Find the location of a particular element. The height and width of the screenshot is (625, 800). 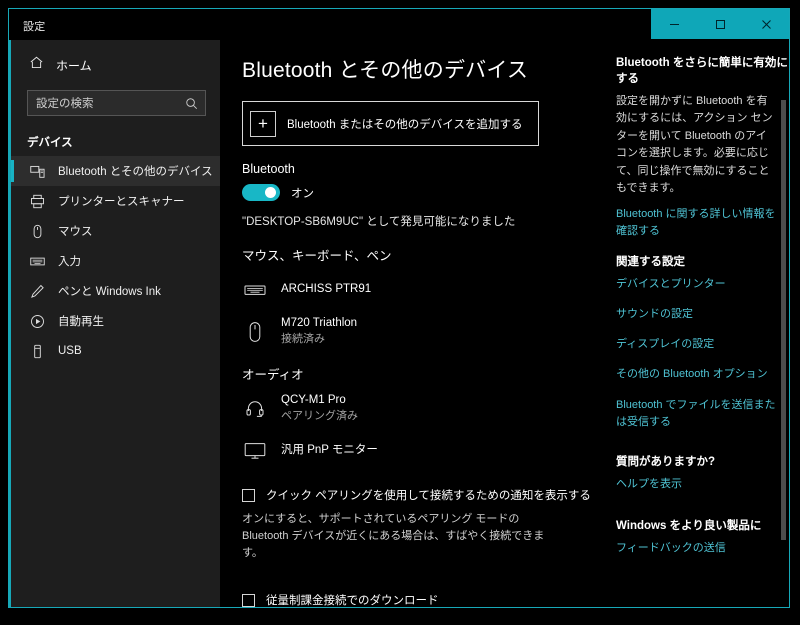

sidebar-item-pen-windows-ink: ペンと Windows Ink is located at coordinates (115, 291).